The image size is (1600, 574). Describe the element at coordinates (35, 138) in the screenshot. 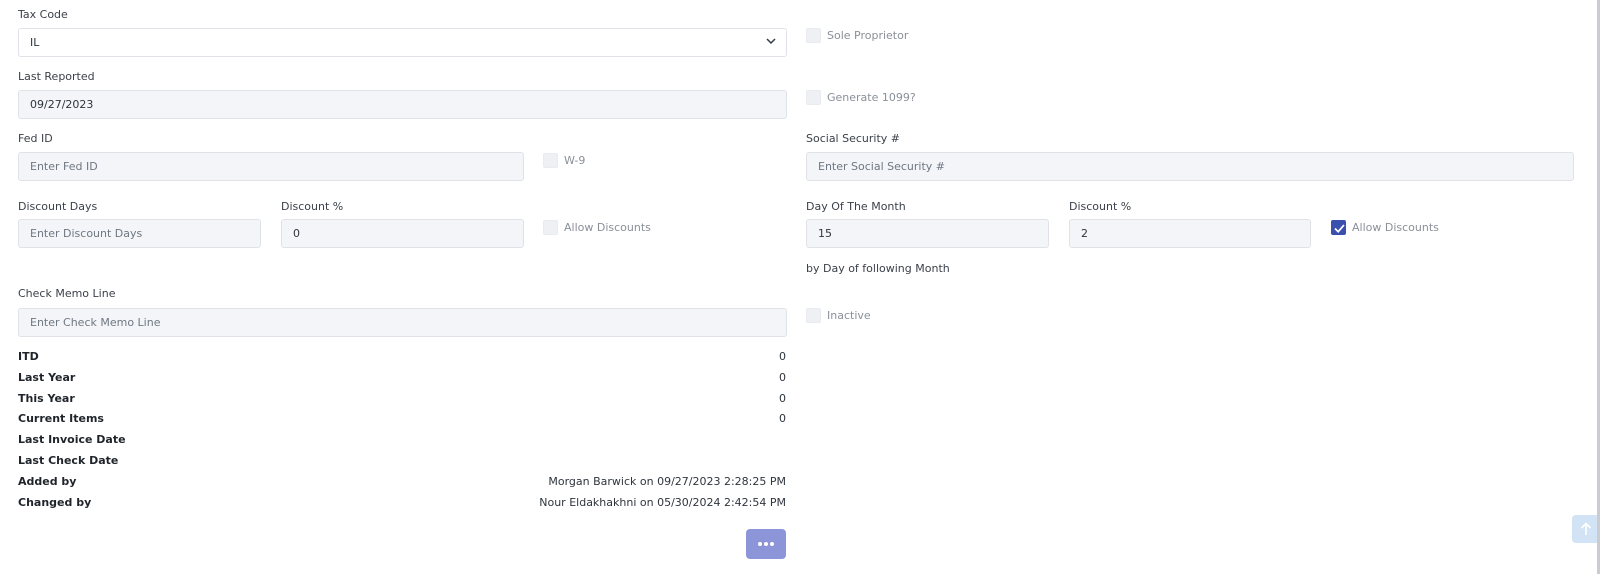

I see `fed-id-label: Fed ID` at that location.